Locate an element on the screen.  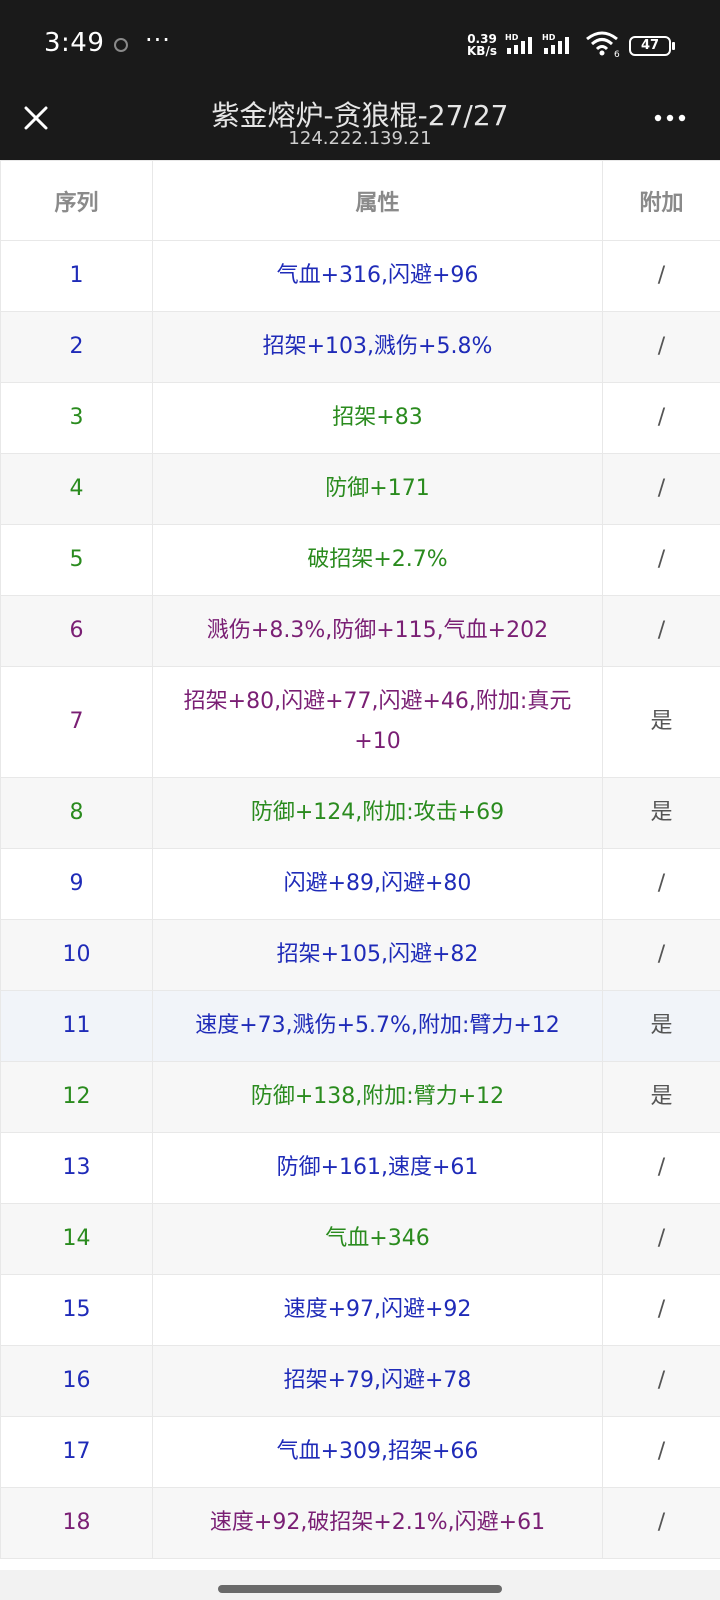
status-bar: 3:49 ··· 0.39 KB/s HD HD 6 47 is located at coordinates (360, 45).